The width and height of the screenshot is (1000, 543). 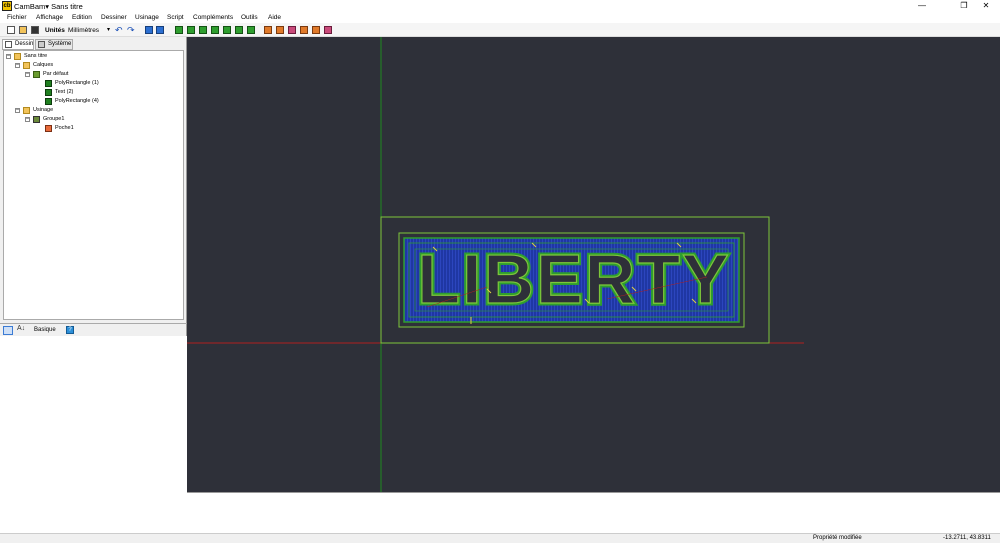 What do you see at coordinates (292, 30) in the screenshot?
I see `machining-drill-icon` at bounding box center [292, 30].